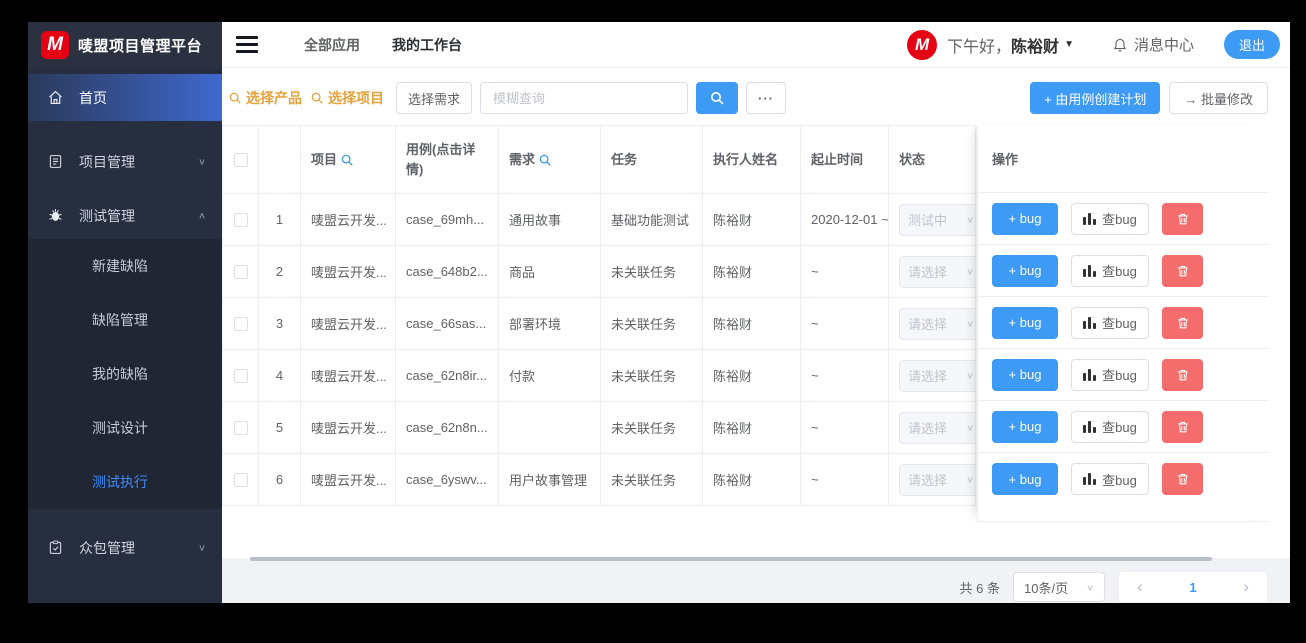  I want to click on submenu-item-new-defect: 新建缺陷, so click(125, 266).